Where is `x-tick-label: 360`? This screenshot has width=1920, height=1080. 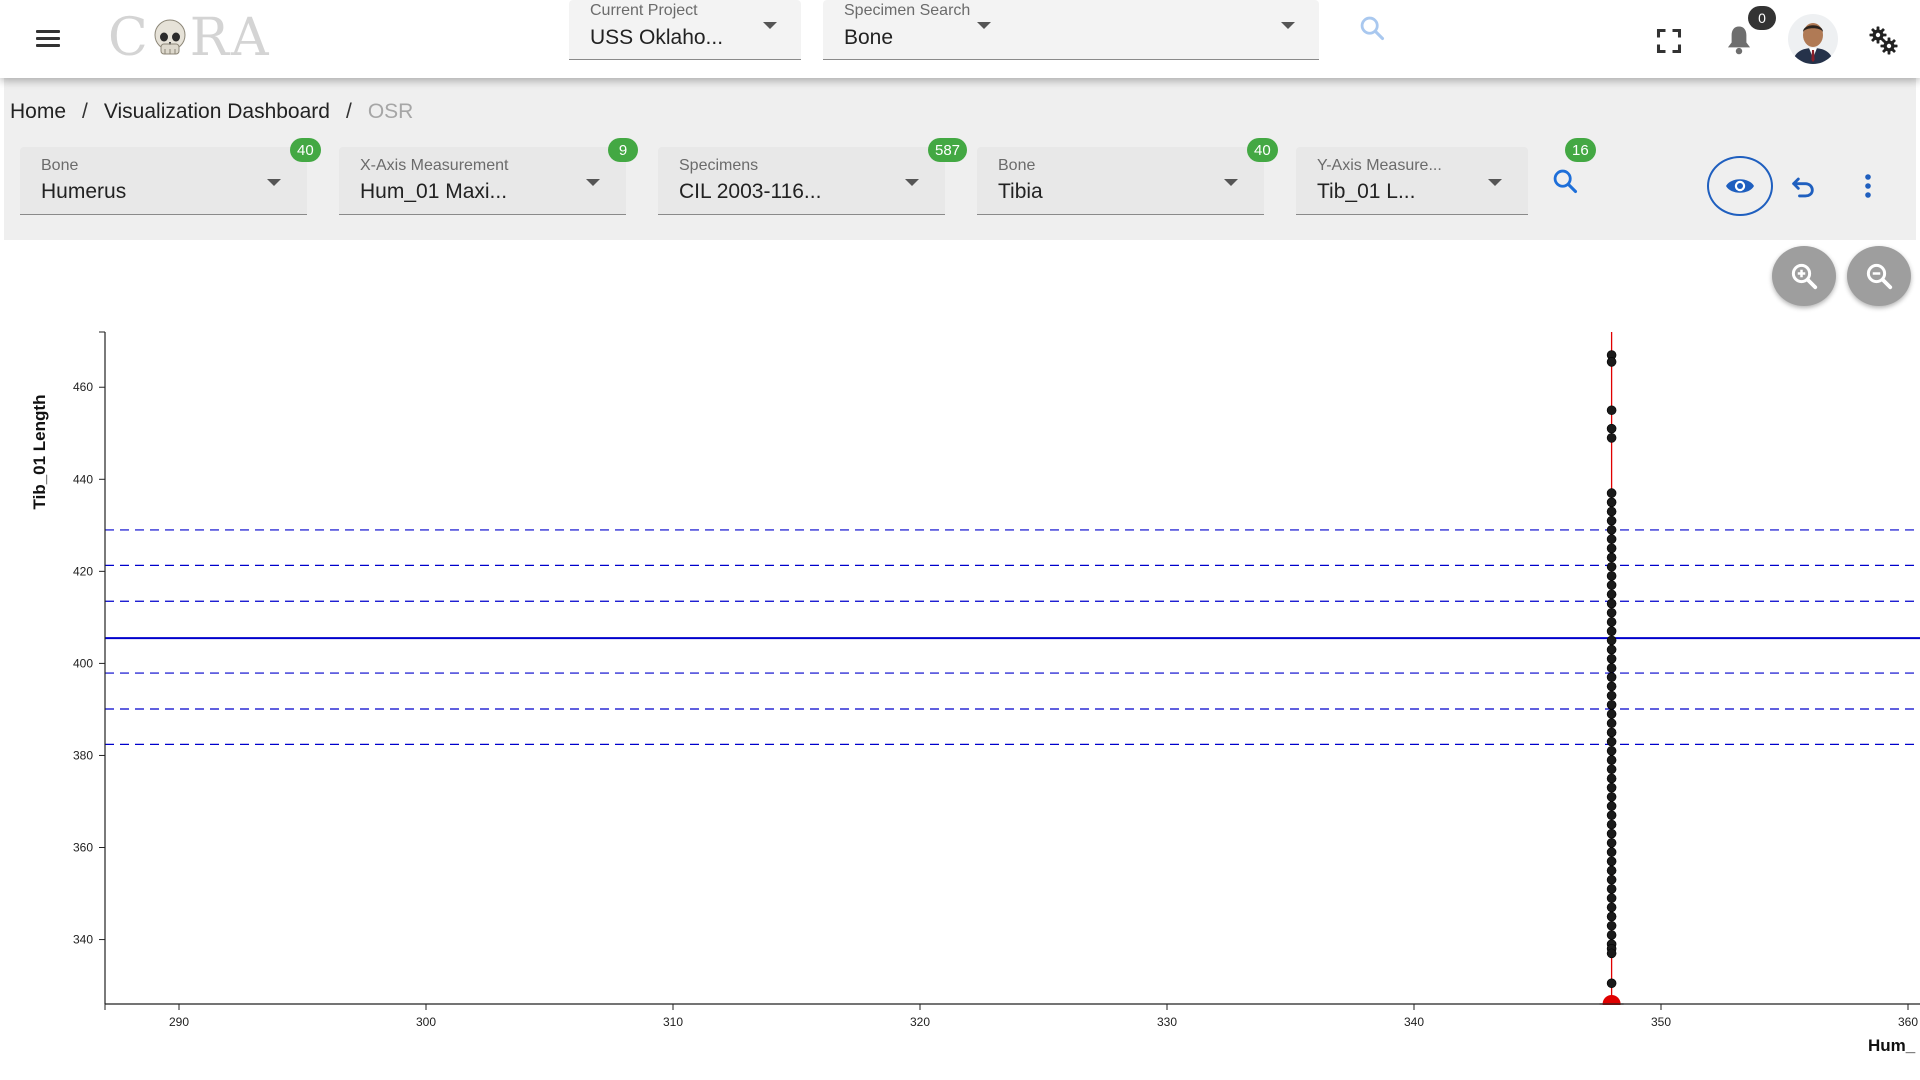 x-tick-label: 360 is located at coordinates (1908, 1022).